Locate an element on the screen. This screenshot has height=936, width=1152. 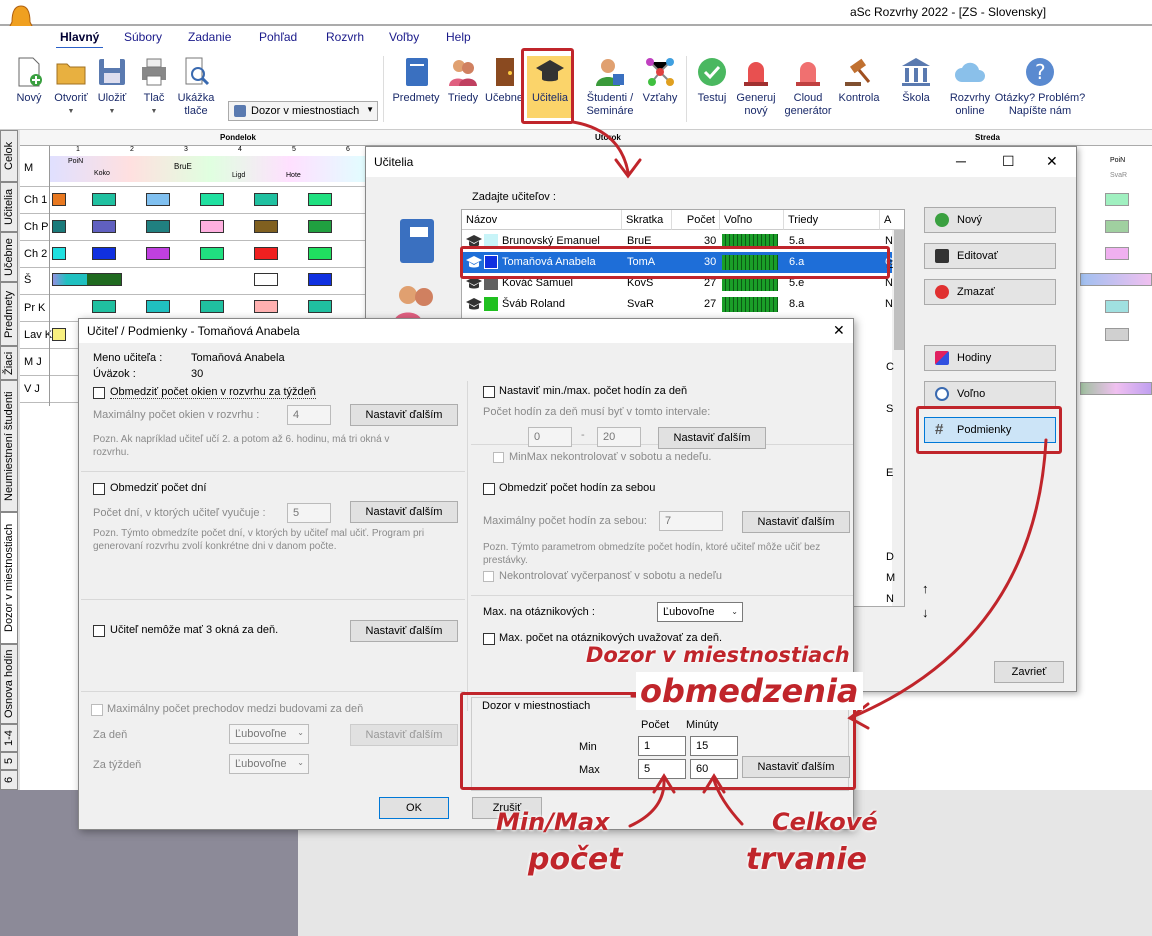
annotation-pocet: počet is located at coordinates (575, 859).